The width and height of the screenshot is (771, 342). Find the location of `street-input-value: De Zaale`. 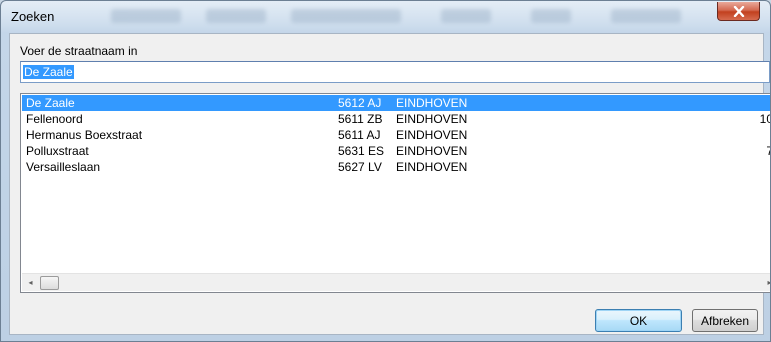

street-input-value: De Zaale is located at coordinates (48, 72).